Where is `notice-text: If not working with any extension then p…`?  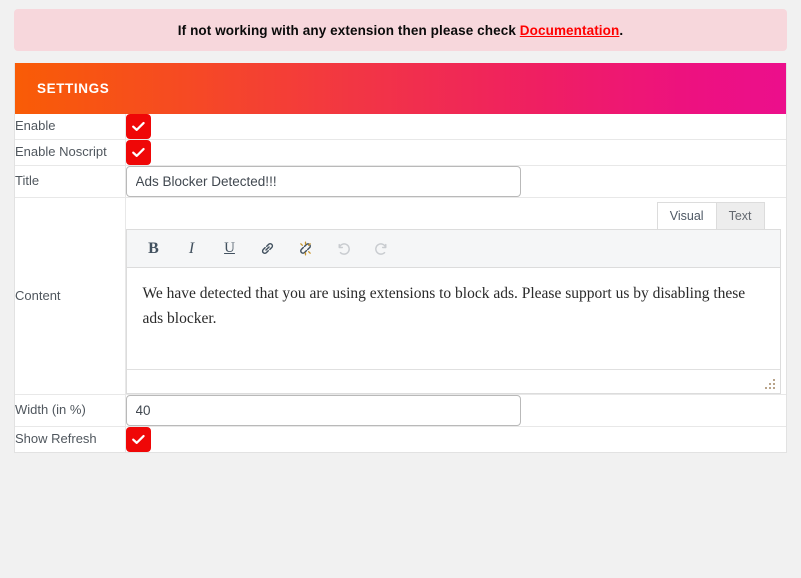
notice-text: If not working with any extension then p… is located at coordinates (400, 30).